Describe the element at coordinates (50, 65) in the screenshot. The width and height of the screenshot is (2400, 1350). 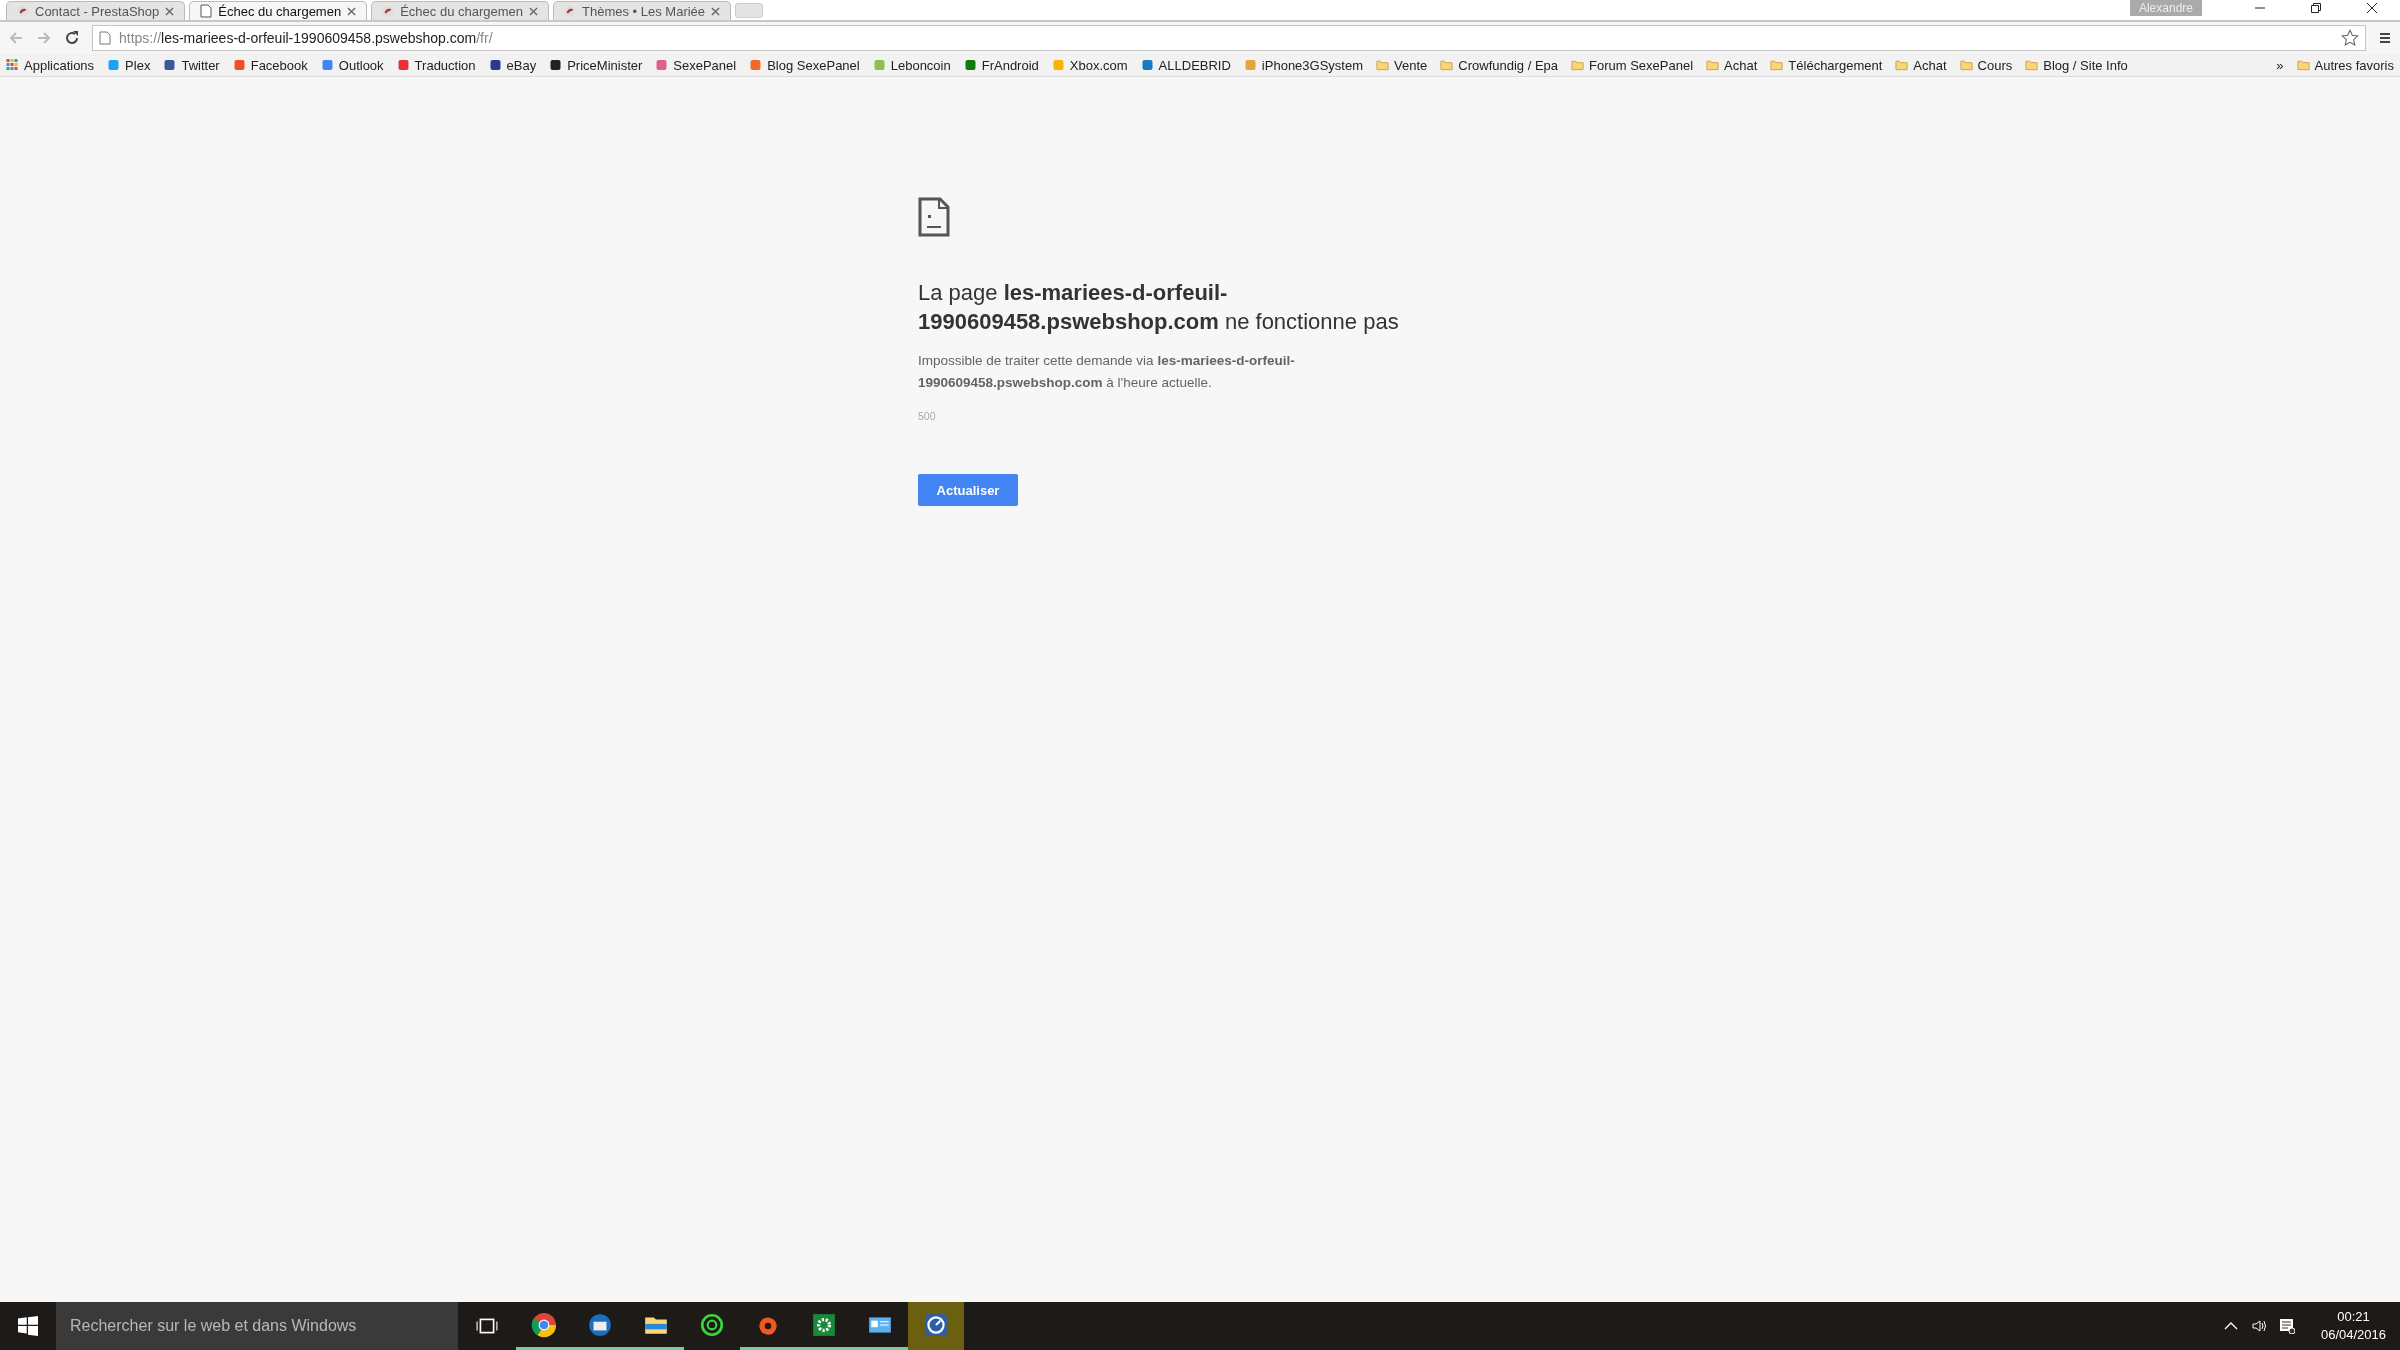
I see `bookmark: Applications` at that location.